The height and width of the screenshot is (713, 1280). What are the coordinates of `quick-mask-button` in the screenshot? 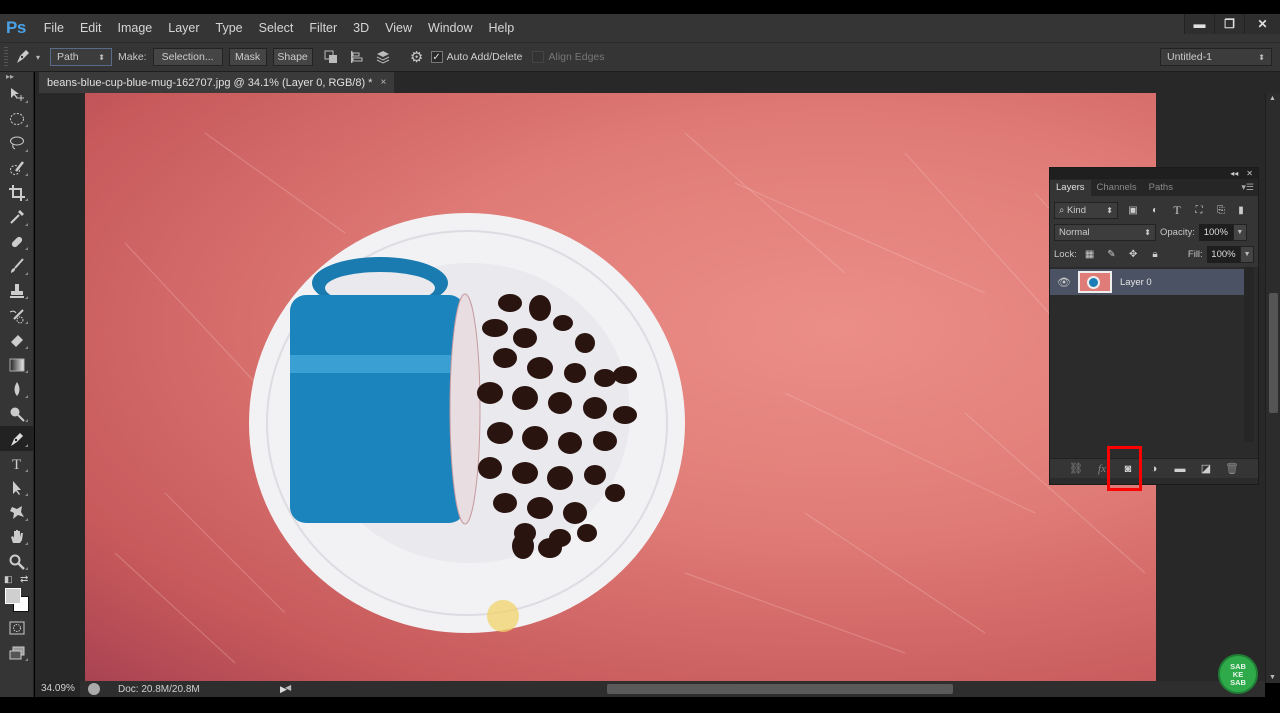 It's located at (17, 628).